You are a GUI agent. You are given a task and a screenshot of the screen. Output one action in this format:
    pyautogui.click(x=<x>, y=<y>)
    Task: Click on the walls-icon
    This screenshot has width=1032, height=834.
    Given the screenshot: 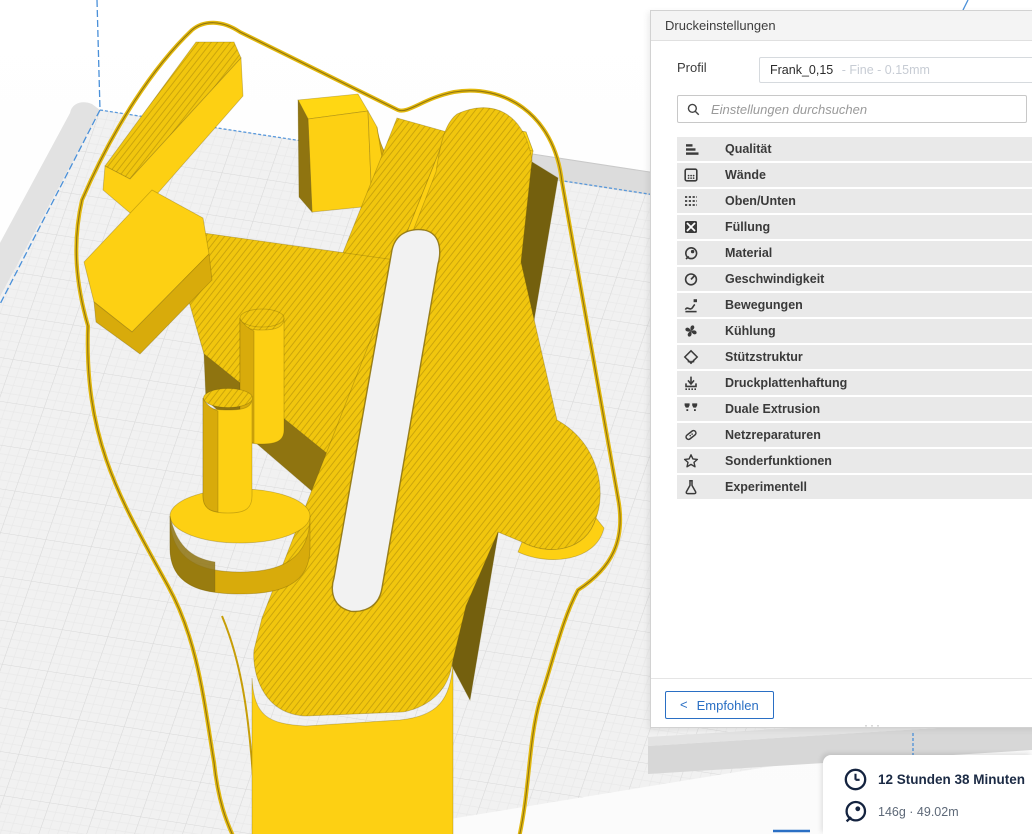 What is the action you would take?
    pyautogui.click(x=691, y=175)
    